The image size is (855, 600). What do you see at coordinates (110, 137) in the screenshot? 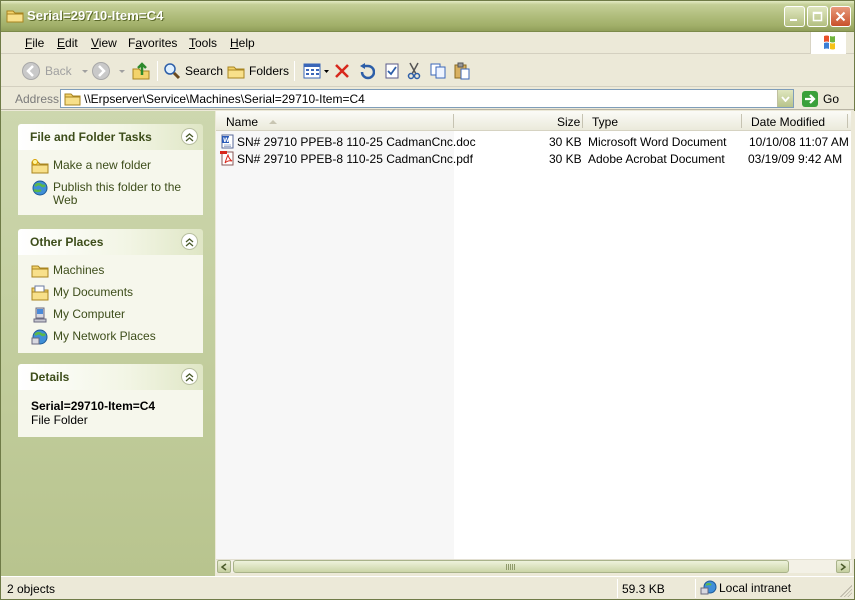
I see `panel-header: File and Folder Tasks` at bounding box center [110, 137].